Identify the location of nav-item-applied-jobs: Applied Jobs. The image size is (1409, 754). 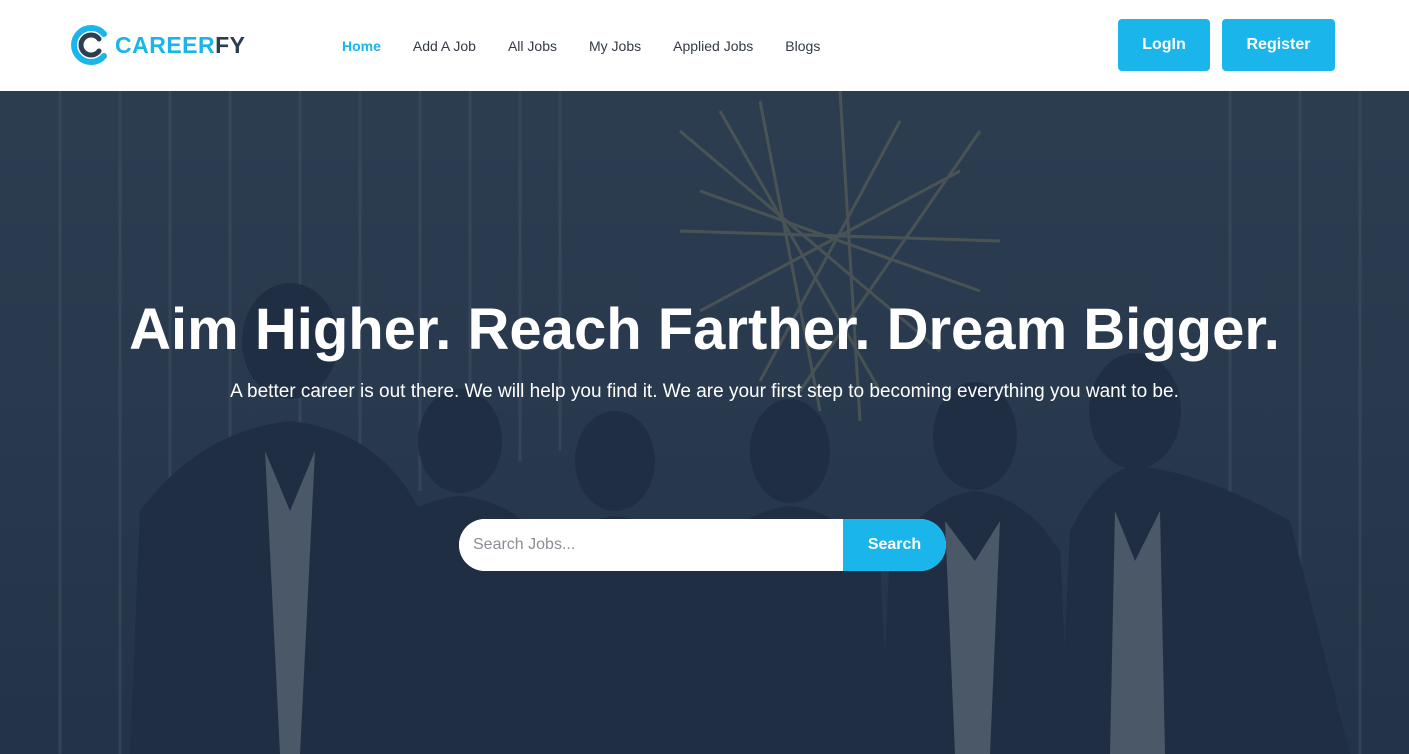
(713, 46).